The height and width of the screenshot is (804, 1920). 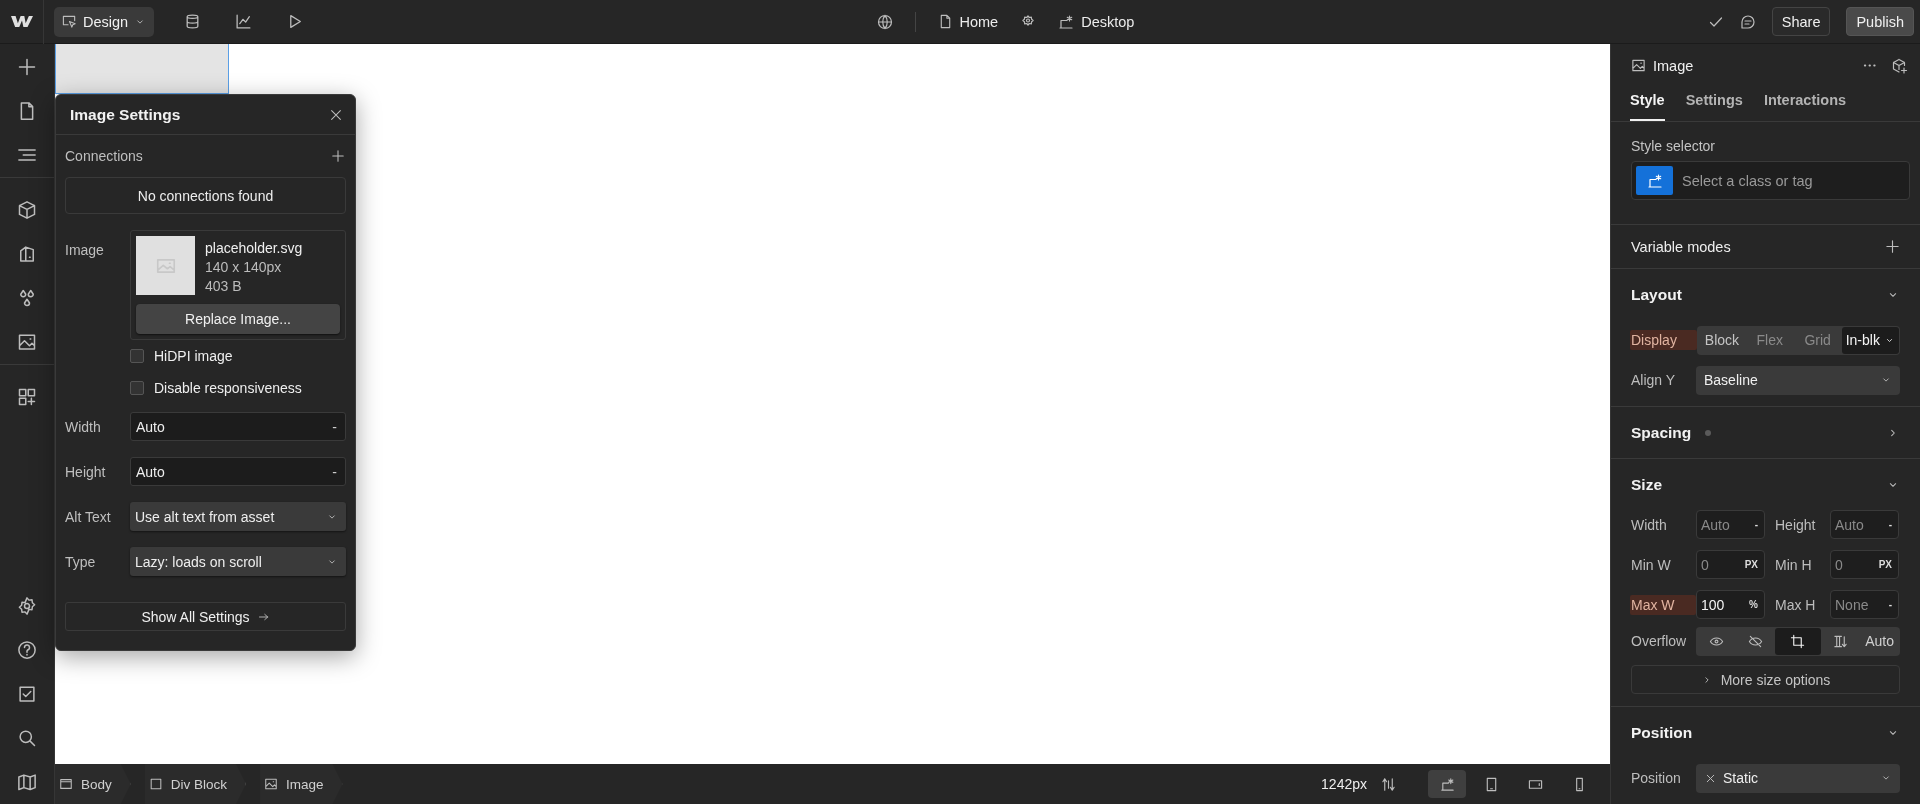 I want to click on section-title: Position, so click(x=1662, y=732).